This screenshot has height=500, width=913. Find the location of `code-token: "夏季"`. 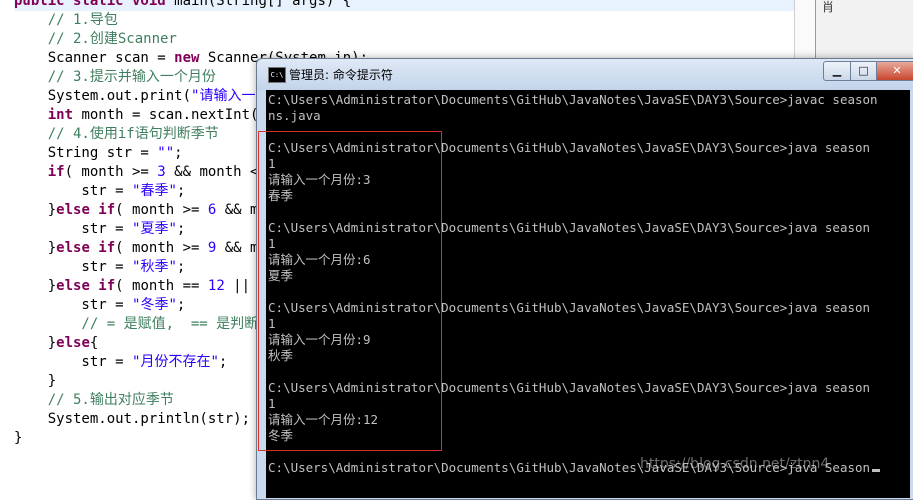

code-token: "夏季" is located at coordinates (154, 229).